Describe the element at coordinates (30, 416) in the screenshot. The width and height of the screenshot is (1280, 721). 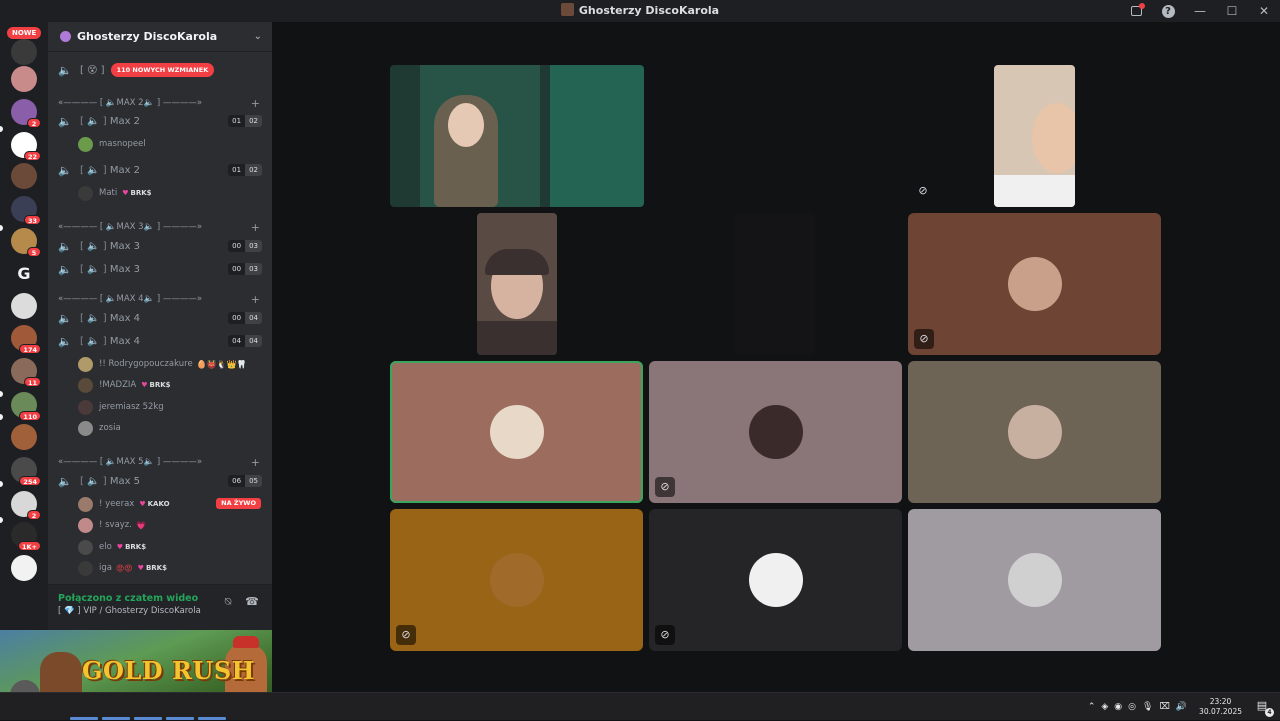
I see `unread-badge: 110` at that location.